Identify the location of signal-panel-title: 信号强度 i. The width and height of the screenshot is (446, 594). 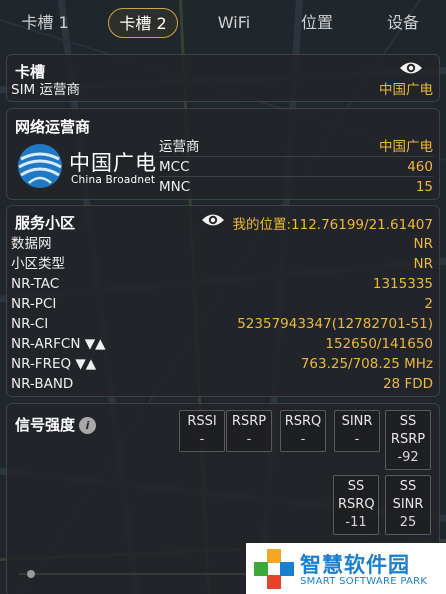
(56, 424).